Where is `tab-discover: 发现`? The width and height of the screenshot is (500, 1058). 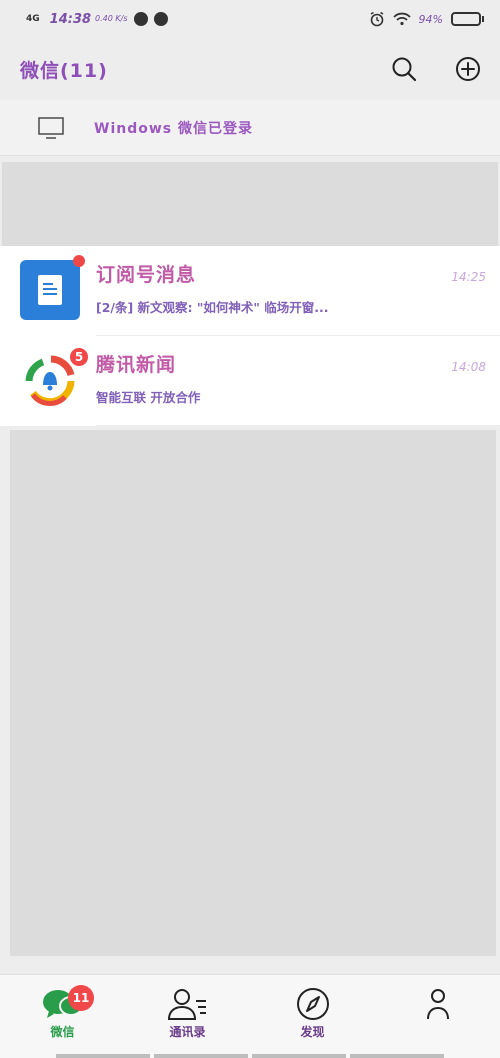
tab-discover: 发现 is located at coordinates (312, 1016).